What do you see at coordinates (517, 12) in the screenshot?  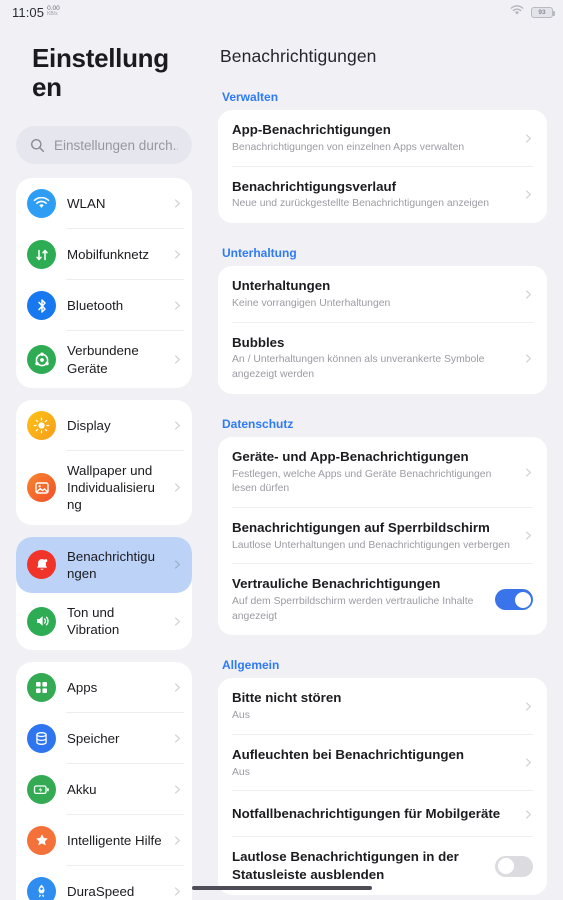 I see `wifi-icon` at bounding box center [517, 12].